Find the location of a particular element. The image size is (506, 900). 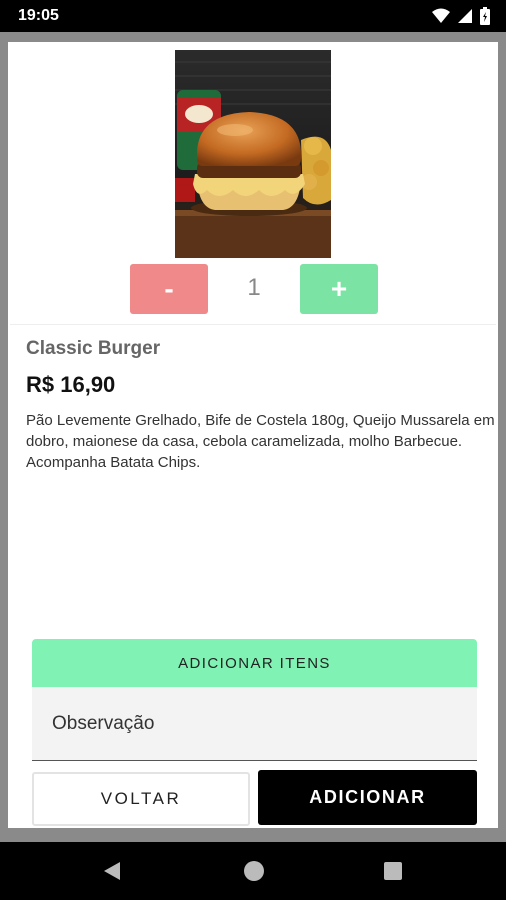

status-bar: 19:05 is located at coordinates (253, 16).